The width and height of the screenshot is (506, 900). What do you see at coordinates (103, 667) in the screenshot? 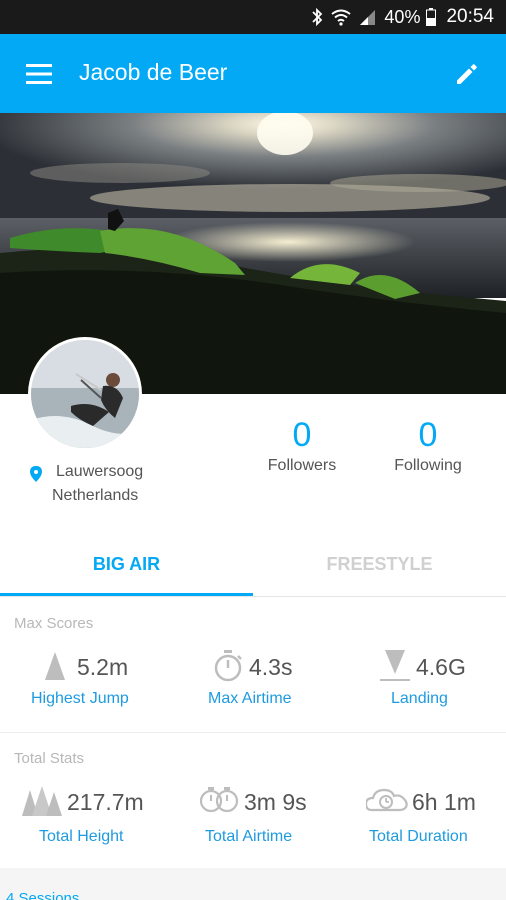
I see `highest-jump-value: 5.2m` at bounding box center [103, 667].